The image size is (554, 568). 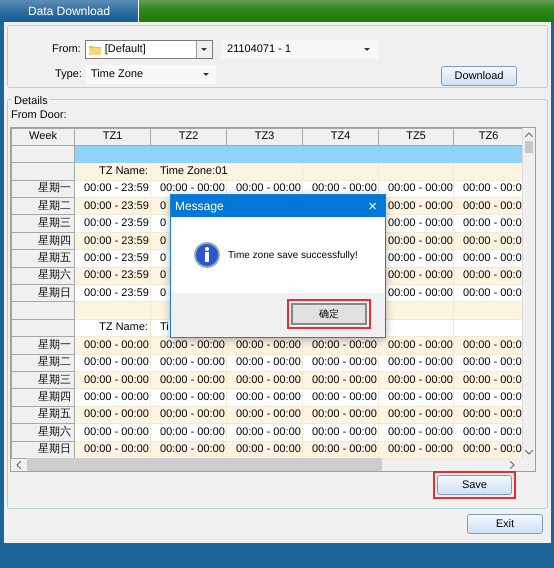 What do you see at coordinates (299, 49) in the screenshot?
I see `device-dropdown: 21104071 - 1` at bounding box center [299, 49].